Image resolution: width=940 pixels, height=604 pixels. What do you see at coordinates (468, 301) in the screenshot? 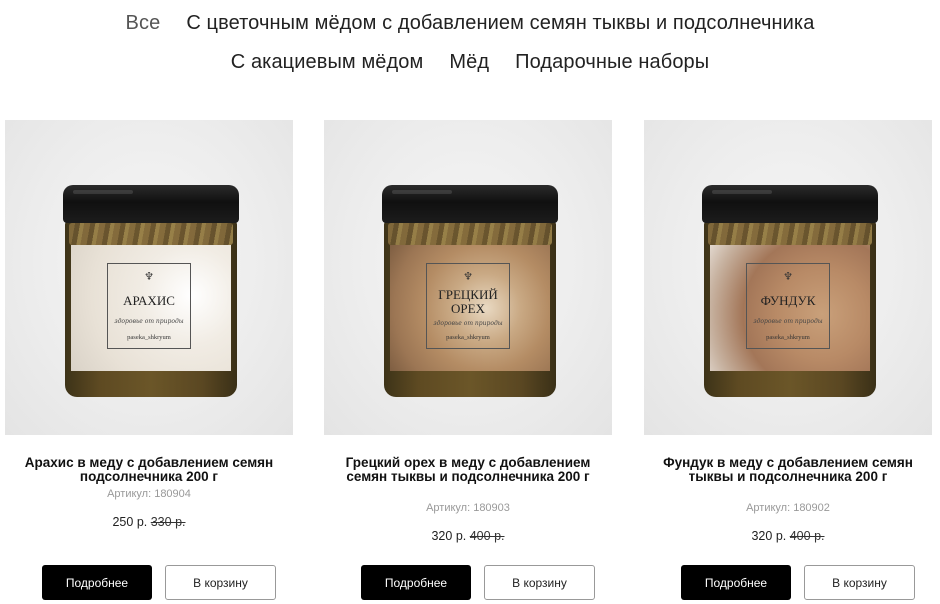
I see `label-product-name: ГРЕЦКИЙ ОРЕХ` at bounding box center [468, 301].